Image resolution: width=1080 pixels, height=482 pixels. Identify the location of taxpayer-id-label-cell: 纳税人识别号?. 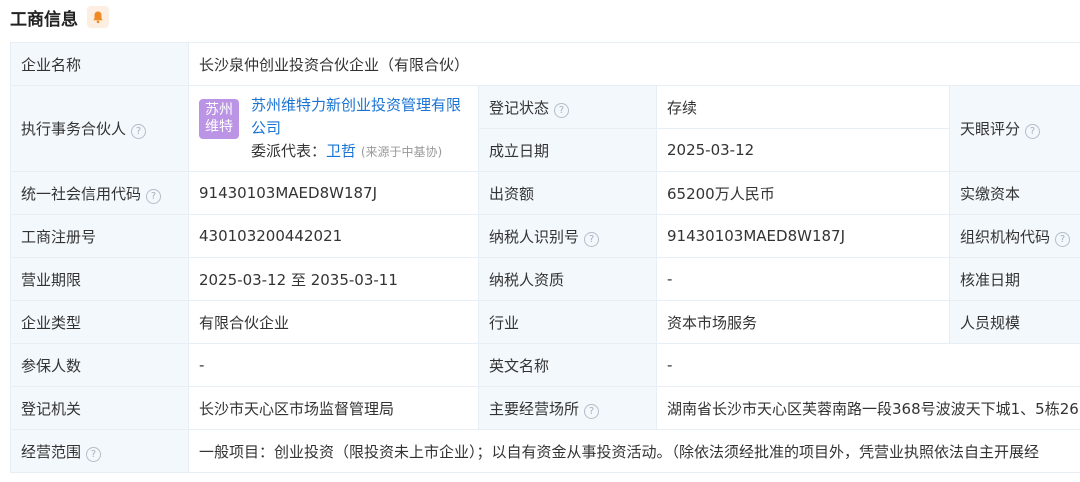
(567, 236).